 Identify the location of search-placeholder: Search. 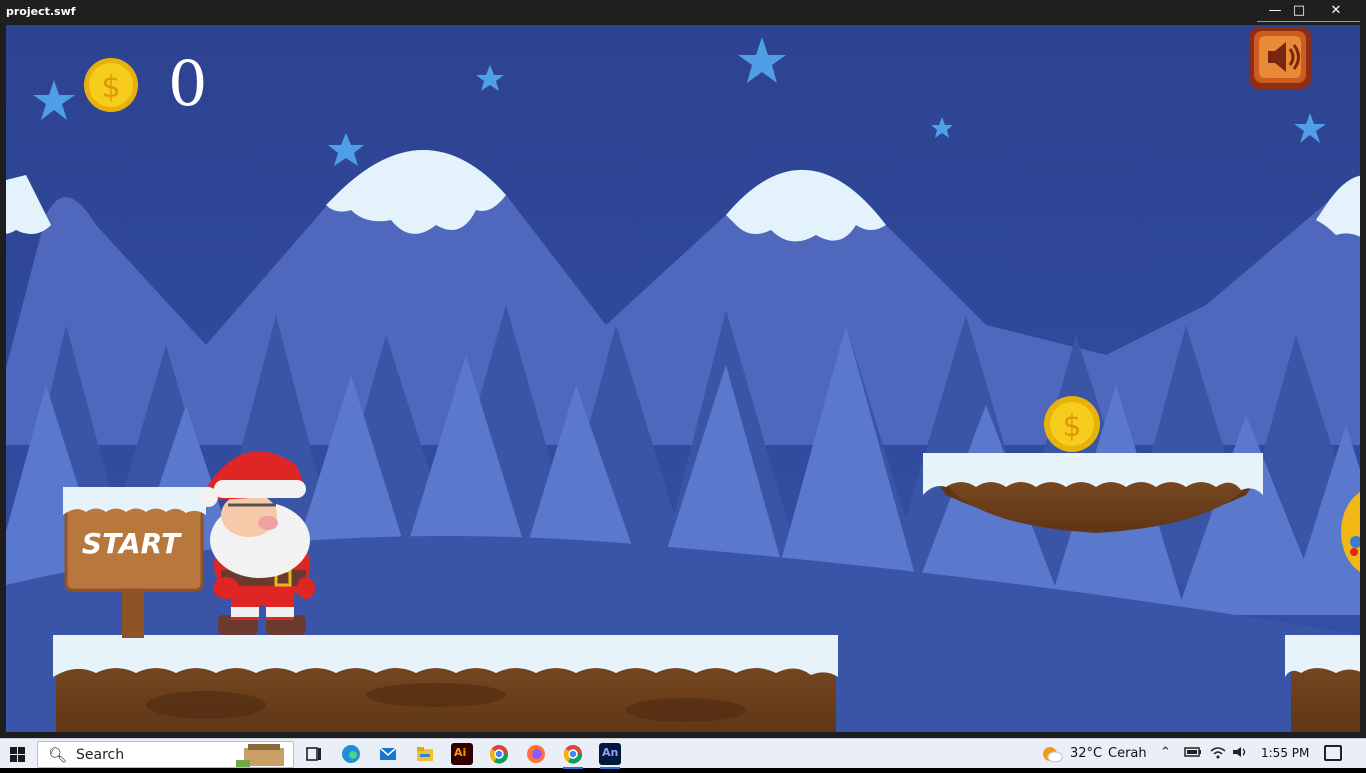
(100, 755).